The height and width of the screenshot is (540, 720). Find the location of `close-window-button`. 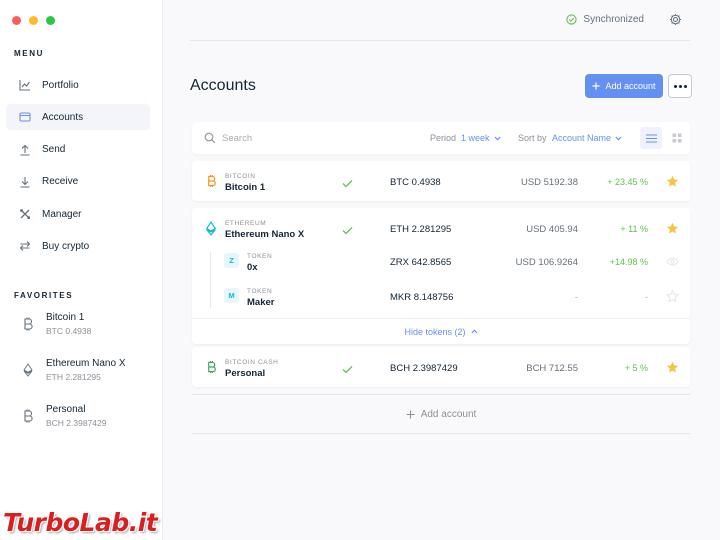

close-window-button is located at coordinates (16, 20).